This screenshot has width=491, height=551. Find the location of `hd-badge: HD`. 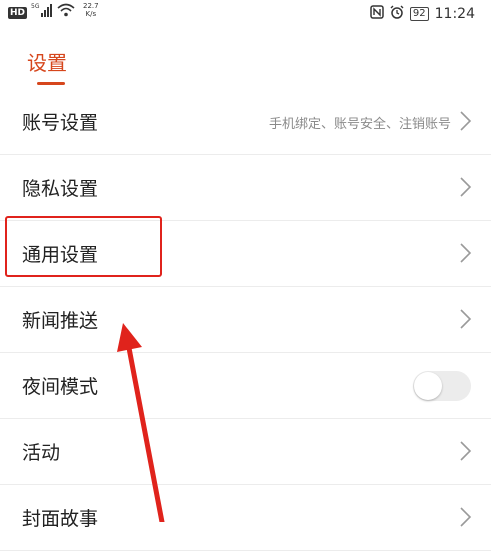

hd-badge: HD is located at coordinates (18, 13).